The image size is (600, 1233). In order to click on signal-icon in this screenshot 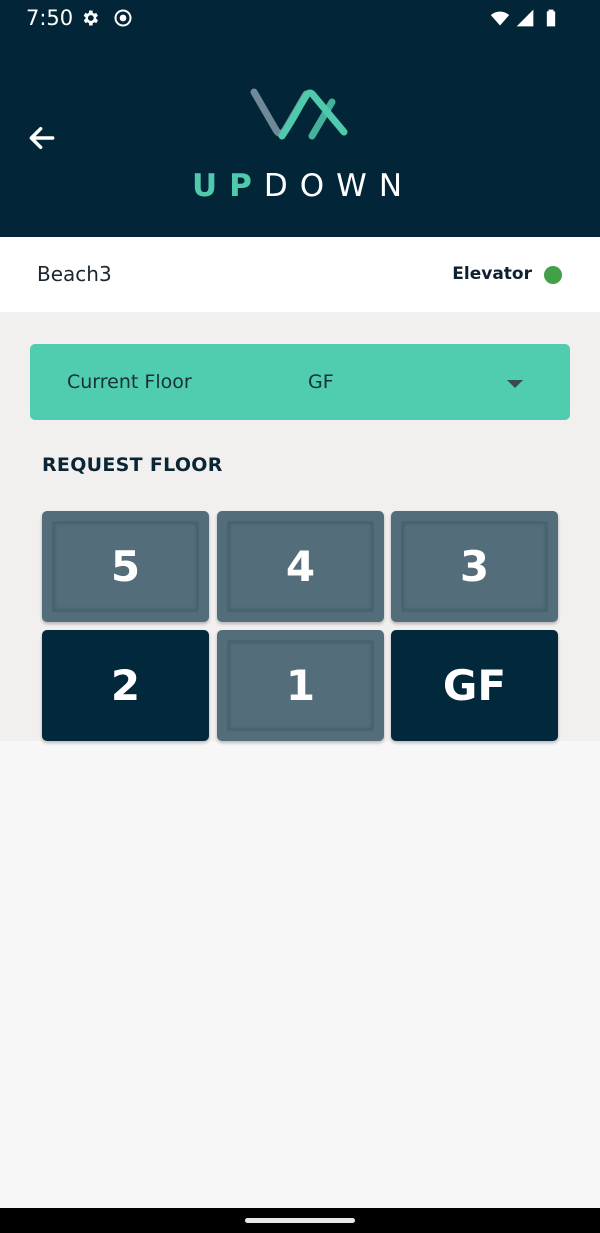, I will do `click(525, 18)`.